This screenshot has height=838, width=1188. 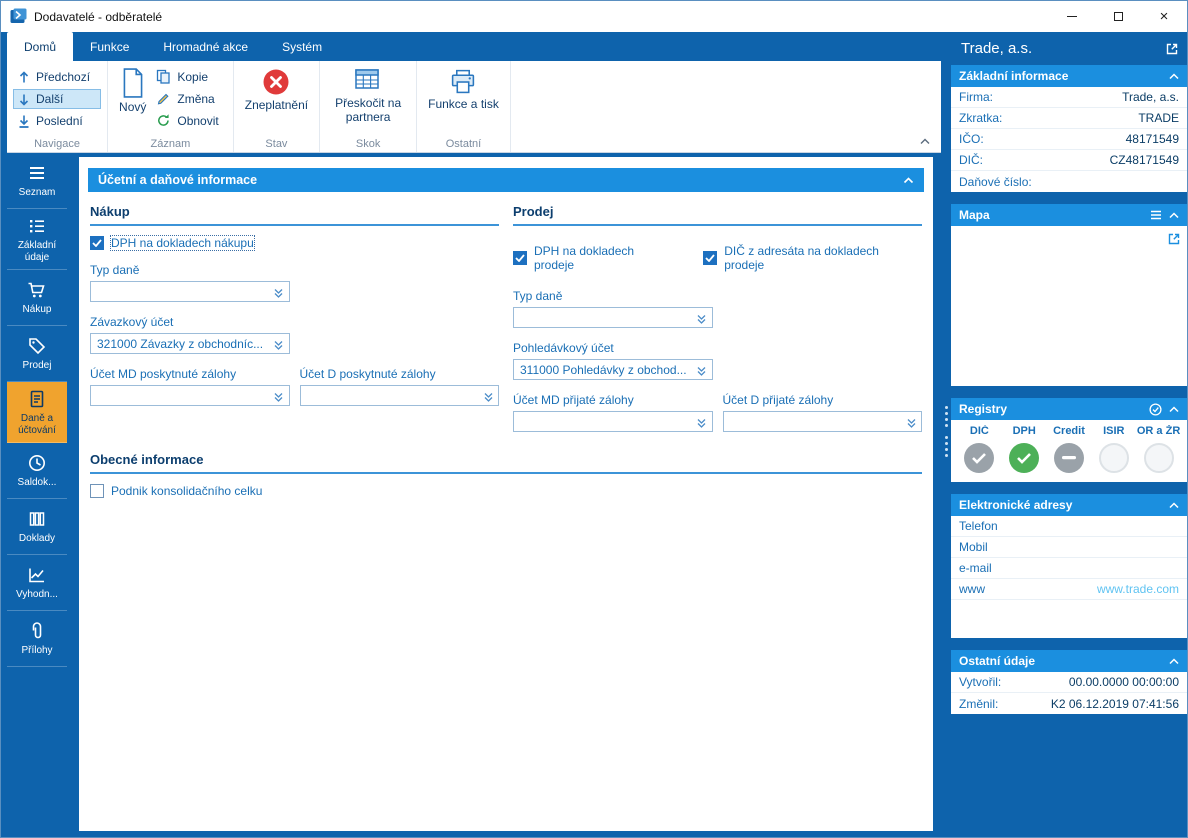 I want to click on close-icon: ×, so click(x=1164, y=16).